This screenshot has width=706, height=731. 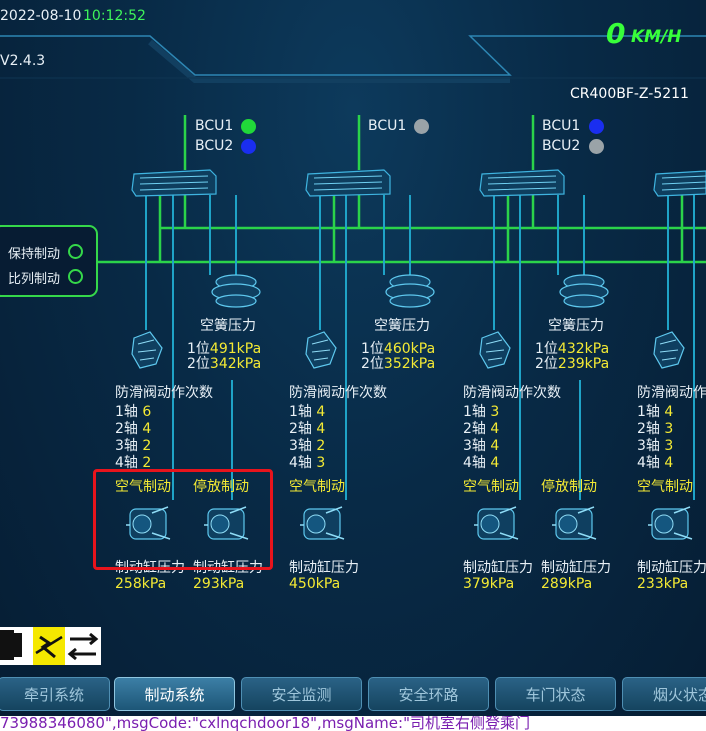 What do you see at coordinates (670, 523) in the screenshot?
I see `car4-air-brake-cylinder-icon` at bounding box center [670, 523].